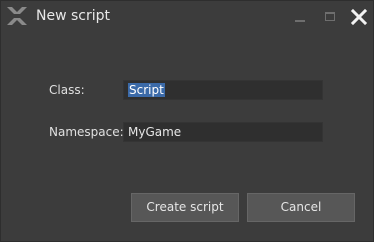 This screenshot has width=374, height=242. Describe the element at coordinates (359, 17) in the screenshot. I see `close-icon` at that location.